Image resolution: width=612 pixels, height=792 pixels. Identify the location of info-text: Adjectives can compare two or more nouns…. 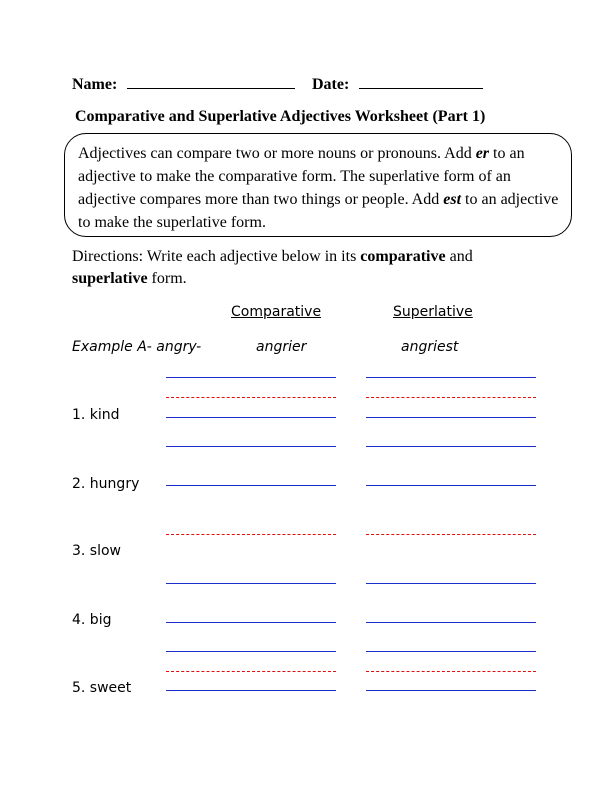
(323, 188).